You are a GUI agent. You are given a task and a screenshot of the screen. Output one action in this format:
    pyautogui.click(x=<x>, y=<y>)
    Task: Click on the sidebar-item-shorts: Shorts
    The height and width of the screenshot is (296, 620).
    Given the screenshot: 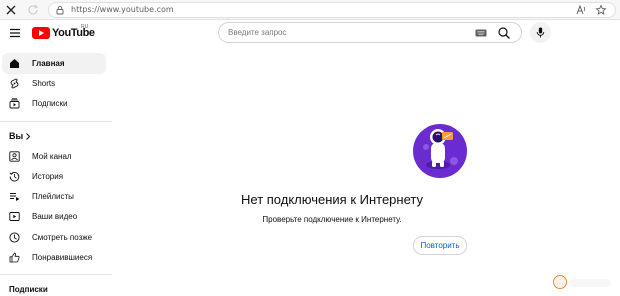 What is the action you would take?
    pyautogui.click(x=54, y=83)
    